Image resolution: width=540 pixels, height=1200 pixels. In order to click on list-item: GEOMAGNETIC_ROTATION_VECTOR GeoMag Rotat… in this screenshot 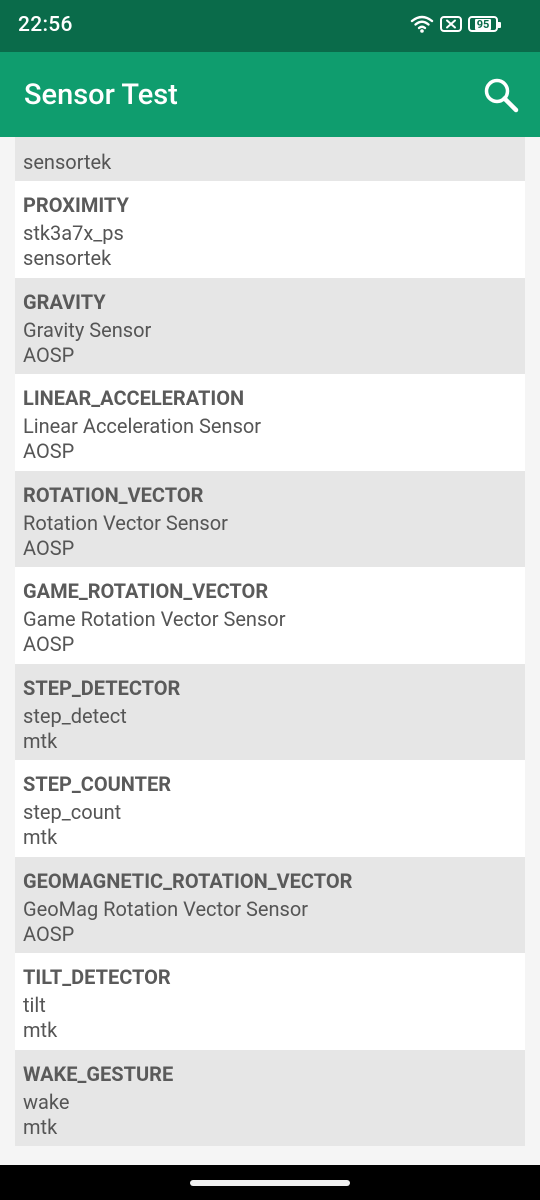, I will do `click(270, 904)`.